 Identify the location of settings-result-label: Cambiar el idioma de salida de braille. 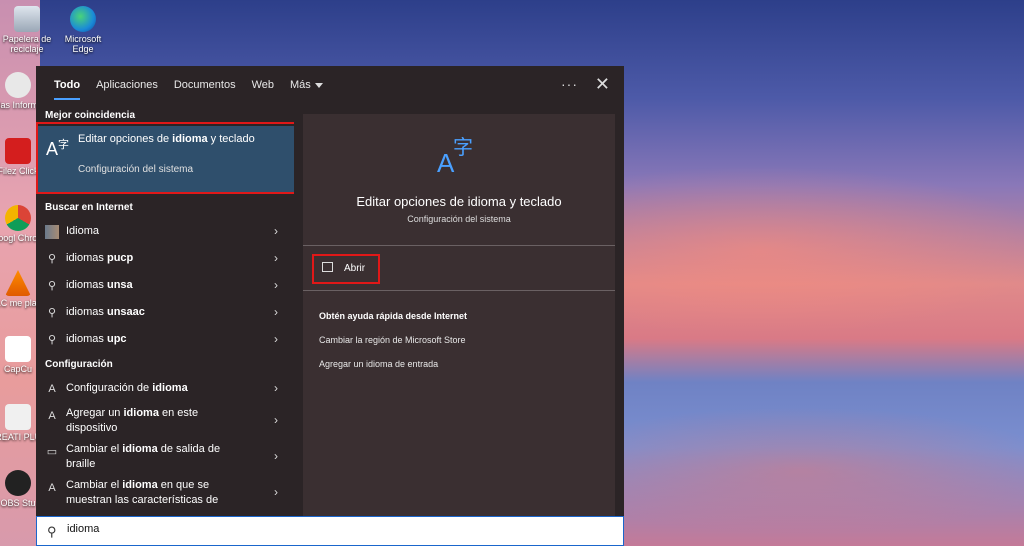
(151, 457).